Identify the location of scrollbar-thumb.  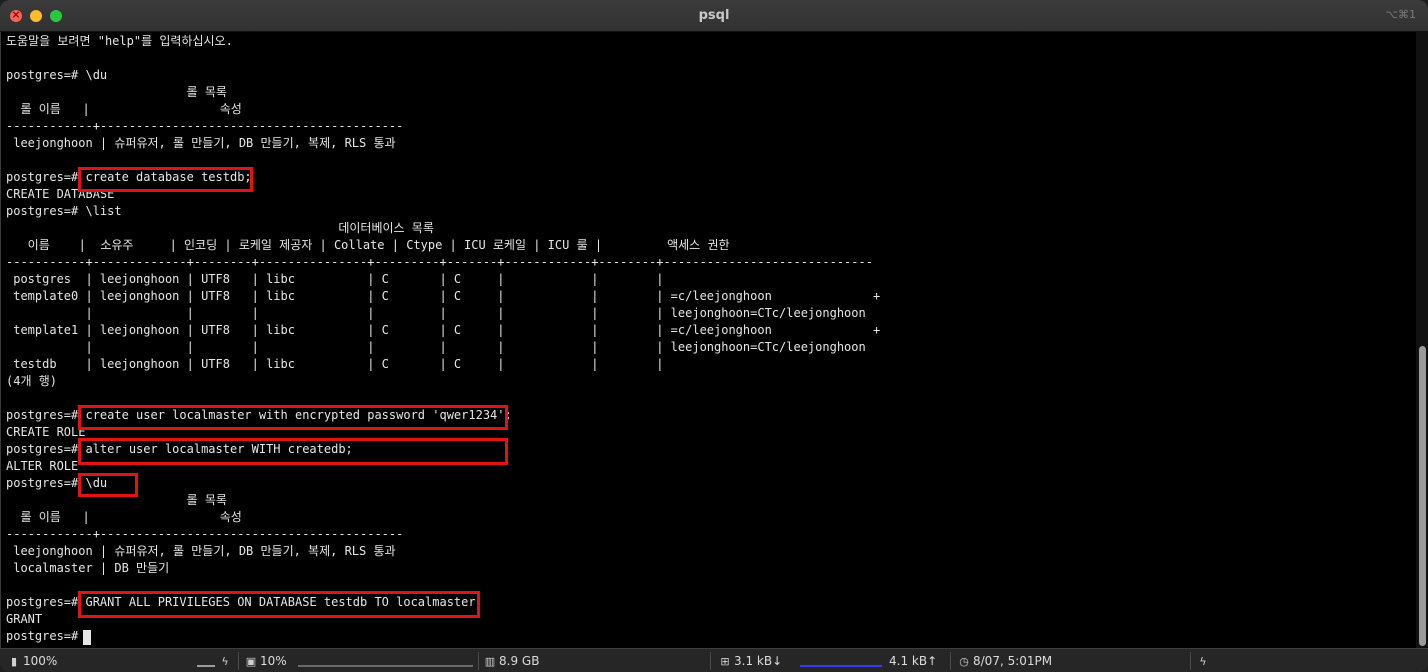
(1422, 496).